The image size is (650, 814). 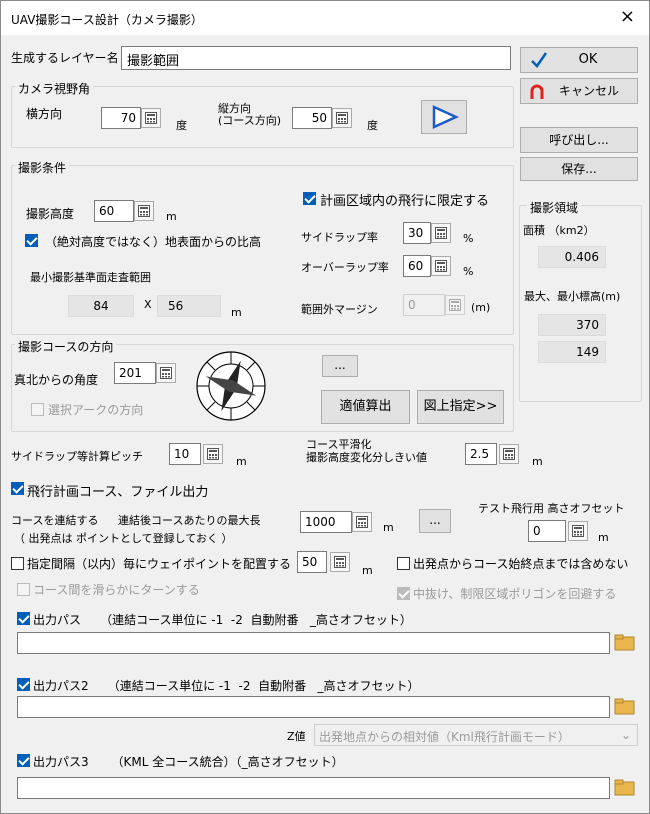 What do you see at coordinates (367, 570) in the screenshot?
I see `interval-unit: m` at bounding box center [367, 570].